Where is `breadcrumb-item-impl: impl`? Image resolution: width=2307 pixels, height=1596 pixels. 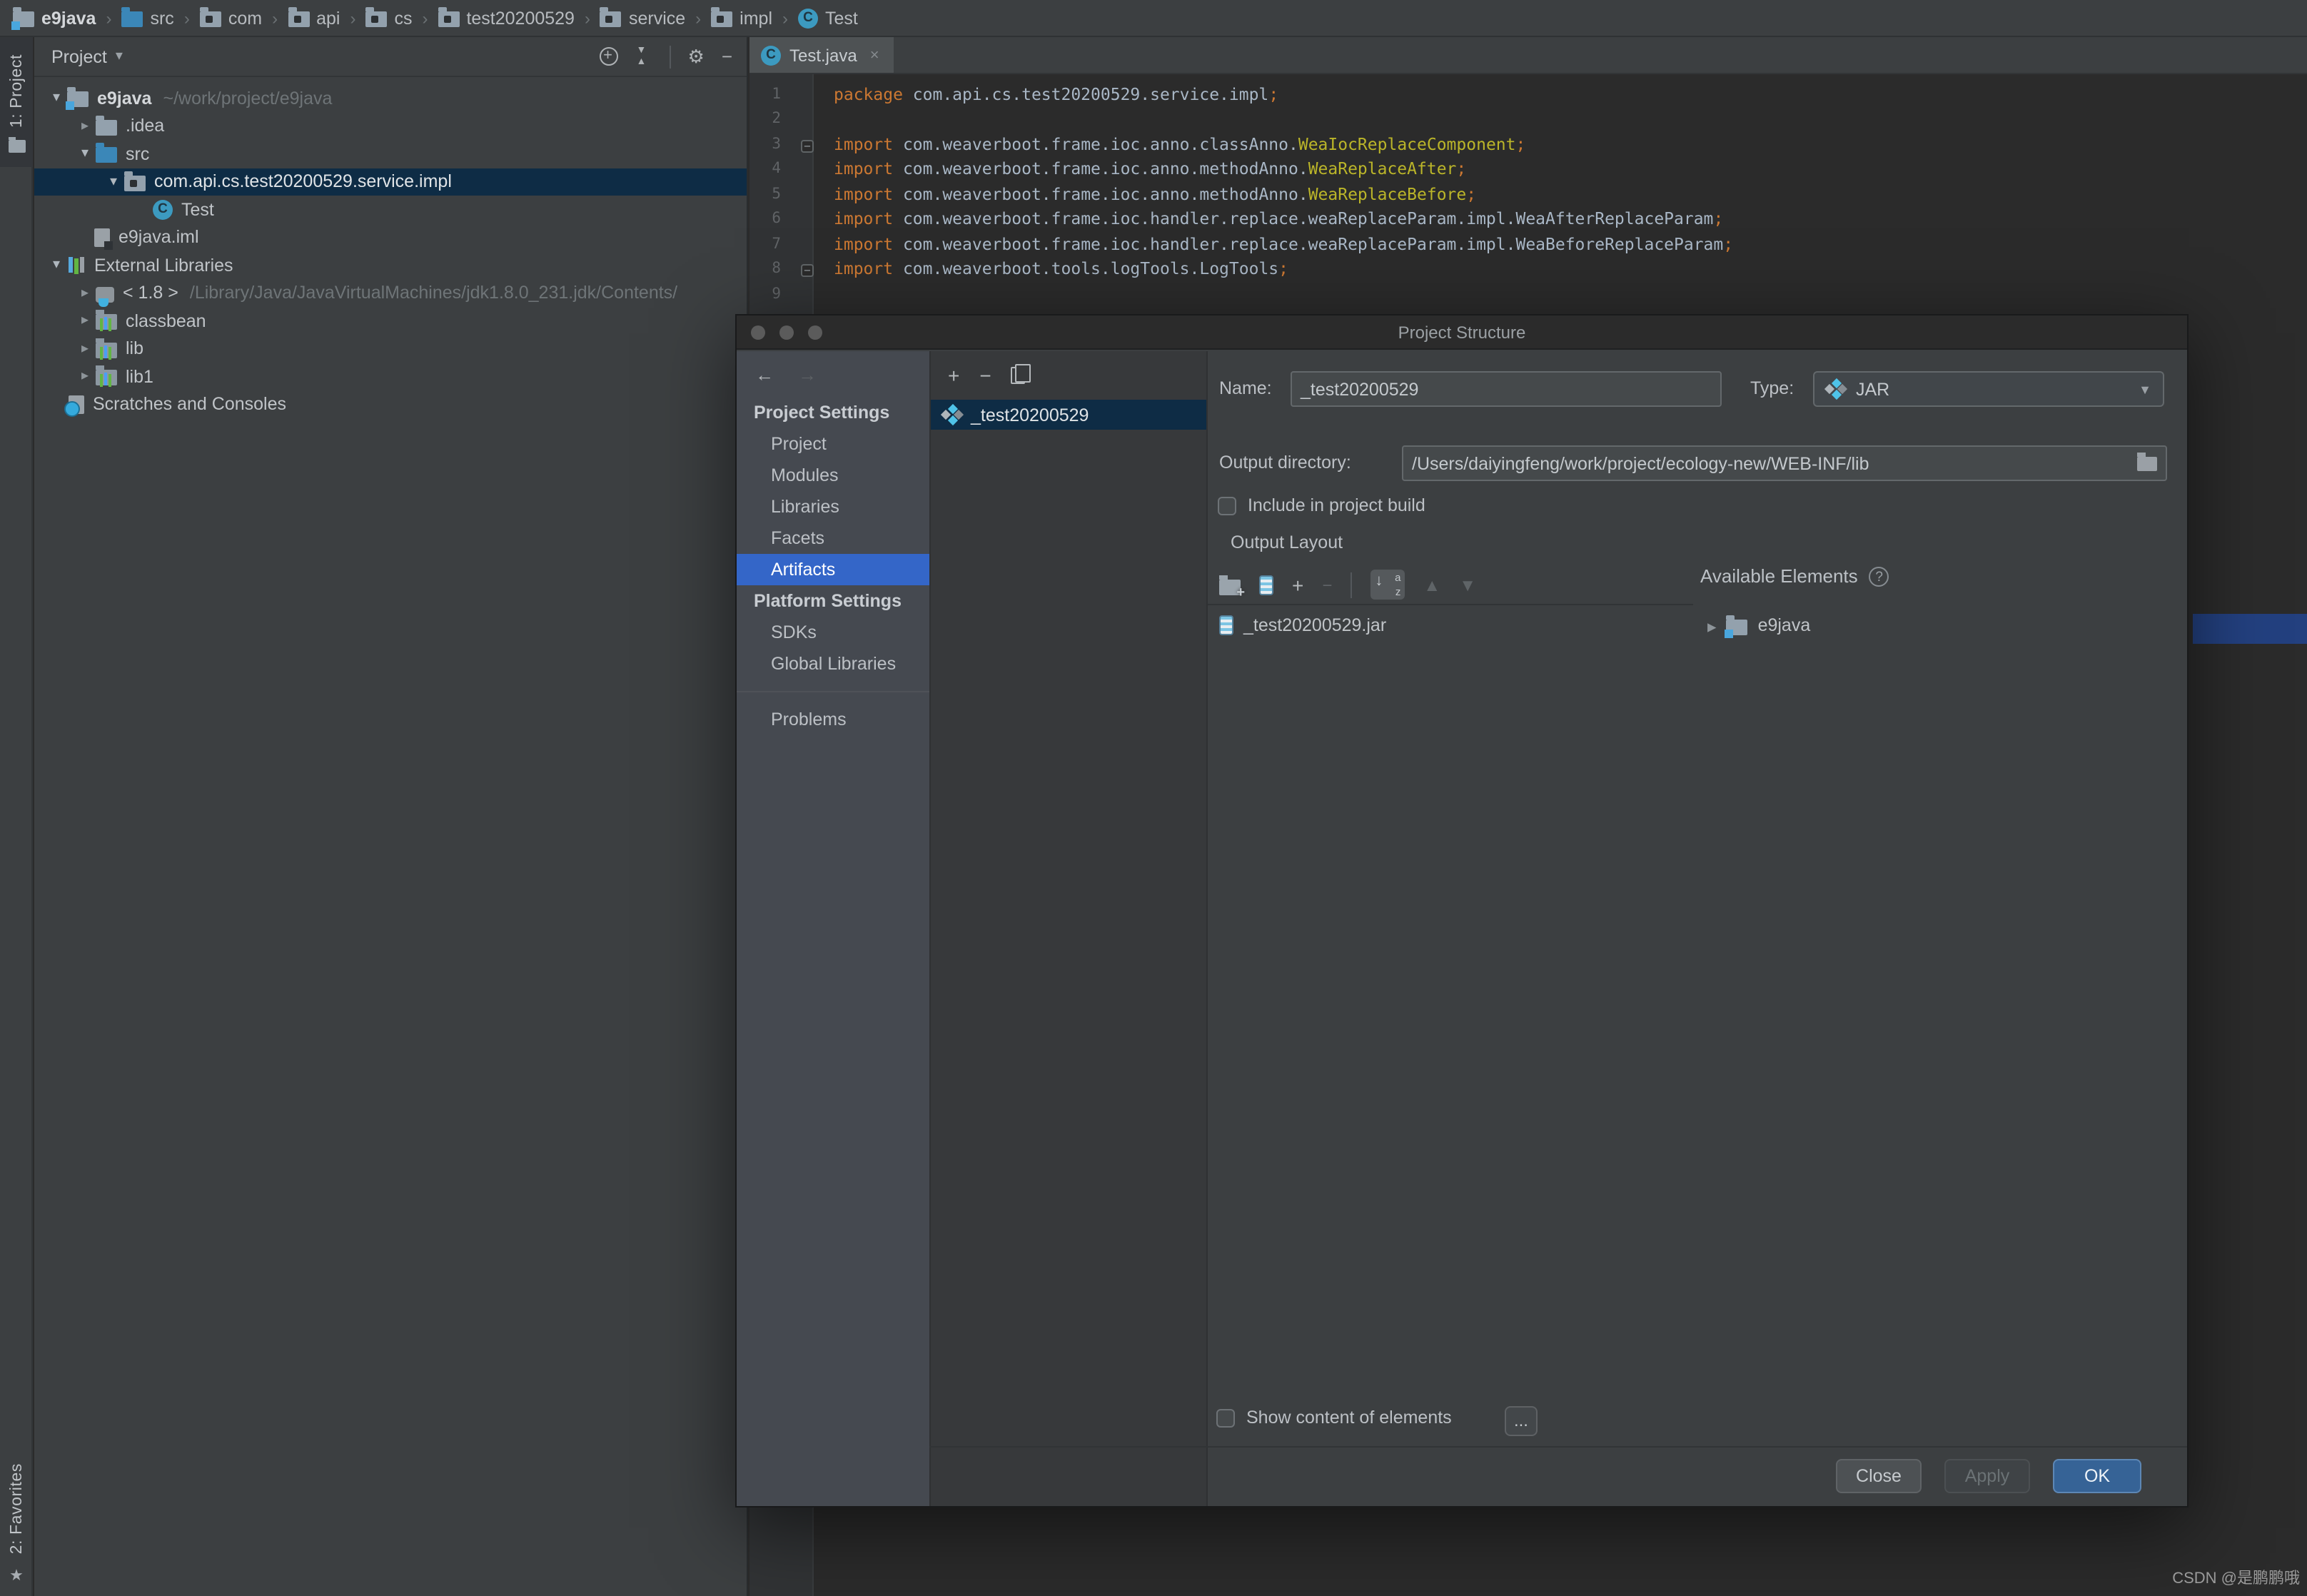 breadcrumb-item-impl: impl is located at coordinates (741, 17).